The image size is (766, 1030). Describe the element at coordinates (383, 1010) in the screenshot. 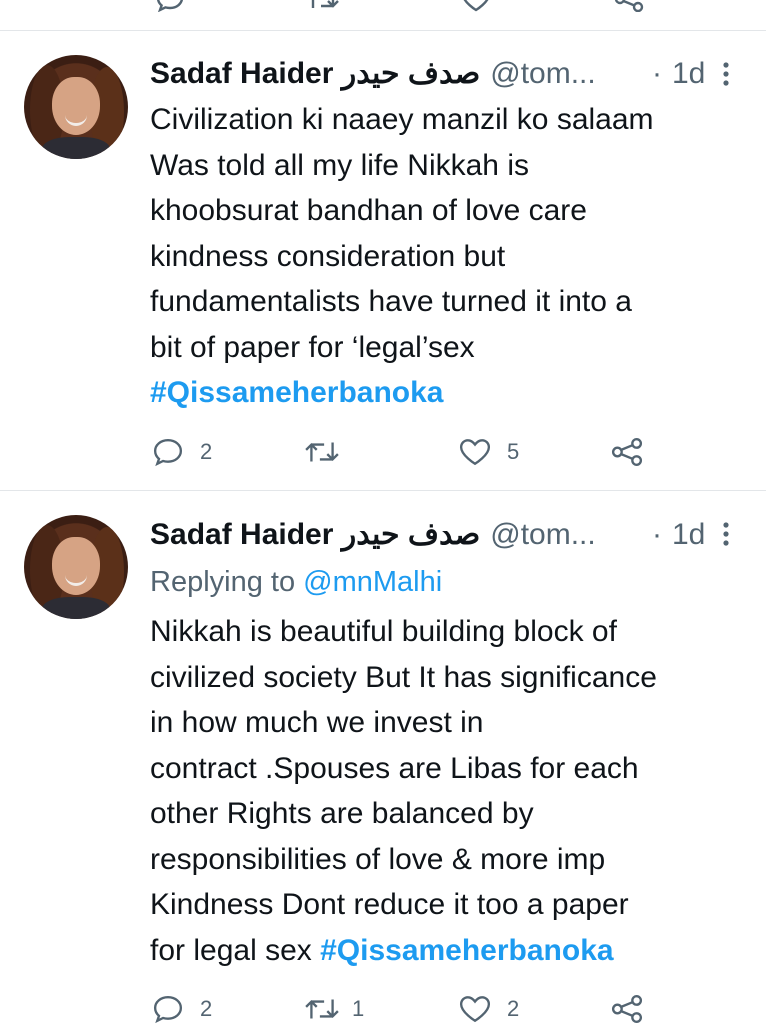

I see `tweet-actions: 2 1 2` at that location.